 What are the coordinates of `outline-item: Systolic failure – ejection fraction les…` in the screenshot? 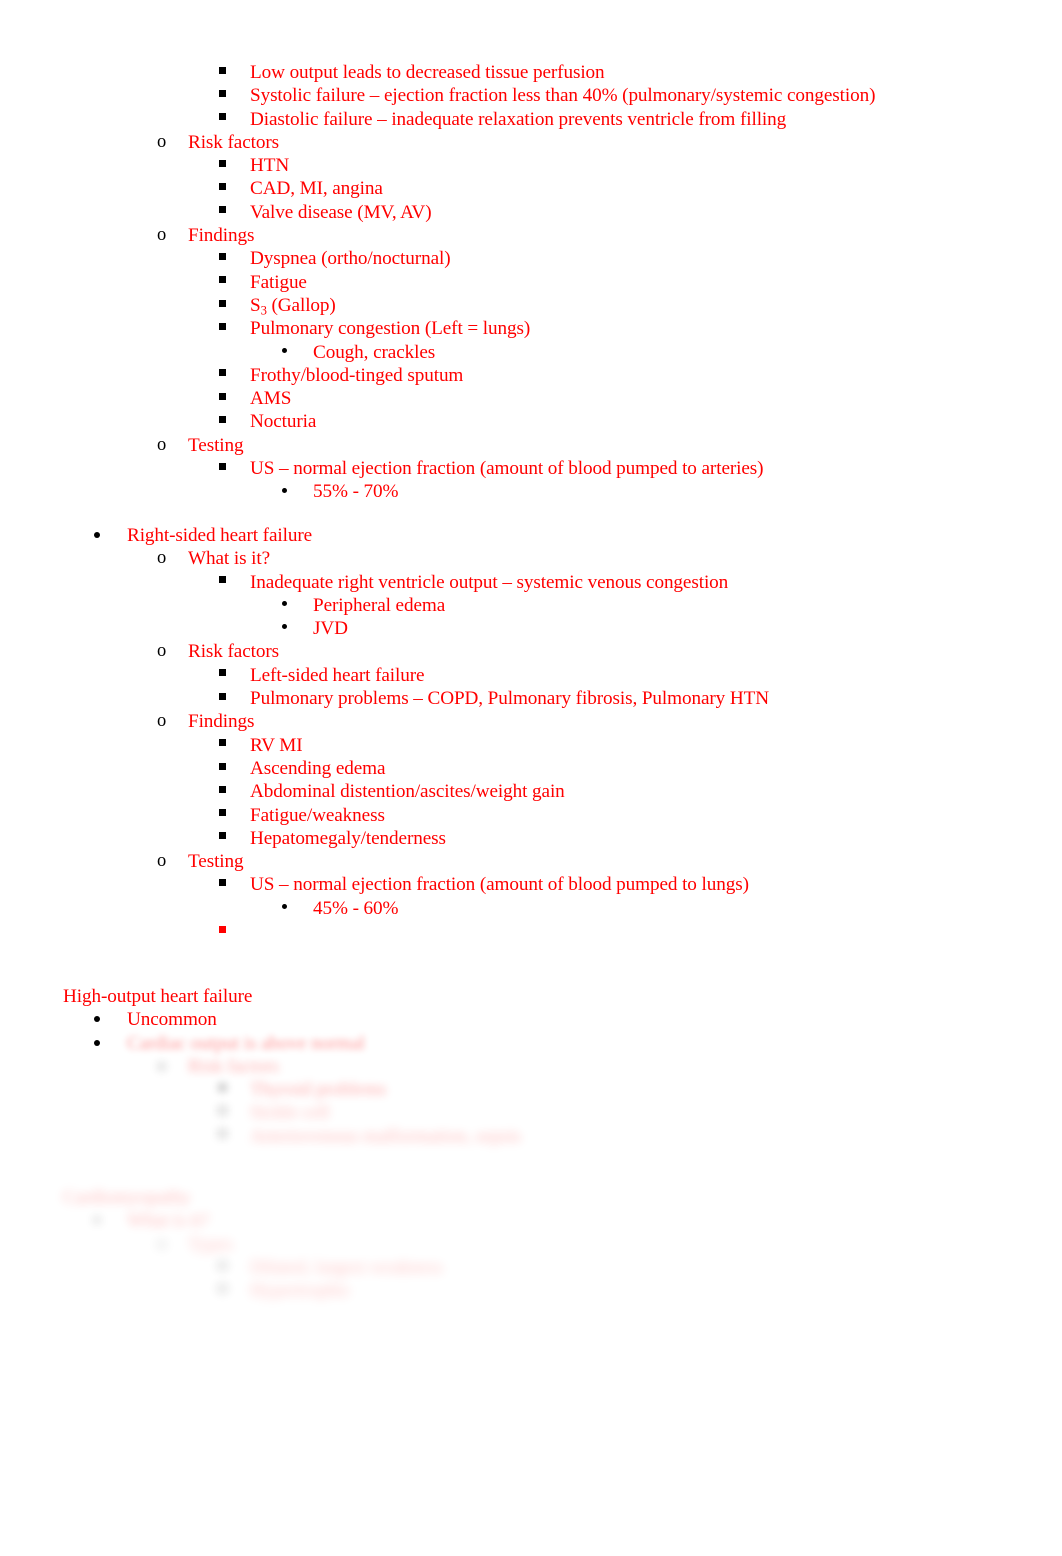 It's located at (531, 95).